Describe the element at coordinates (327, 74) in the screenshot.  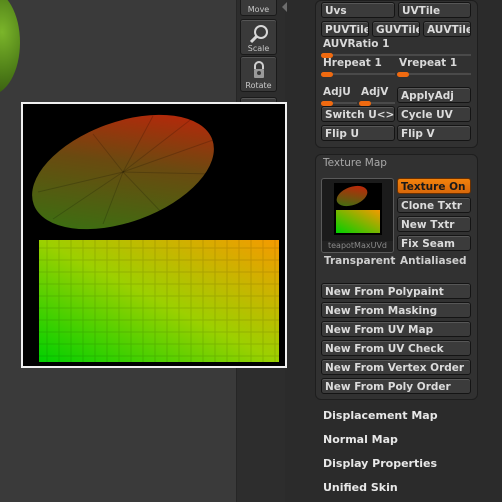
I see `hrepeat-knob` at that location.